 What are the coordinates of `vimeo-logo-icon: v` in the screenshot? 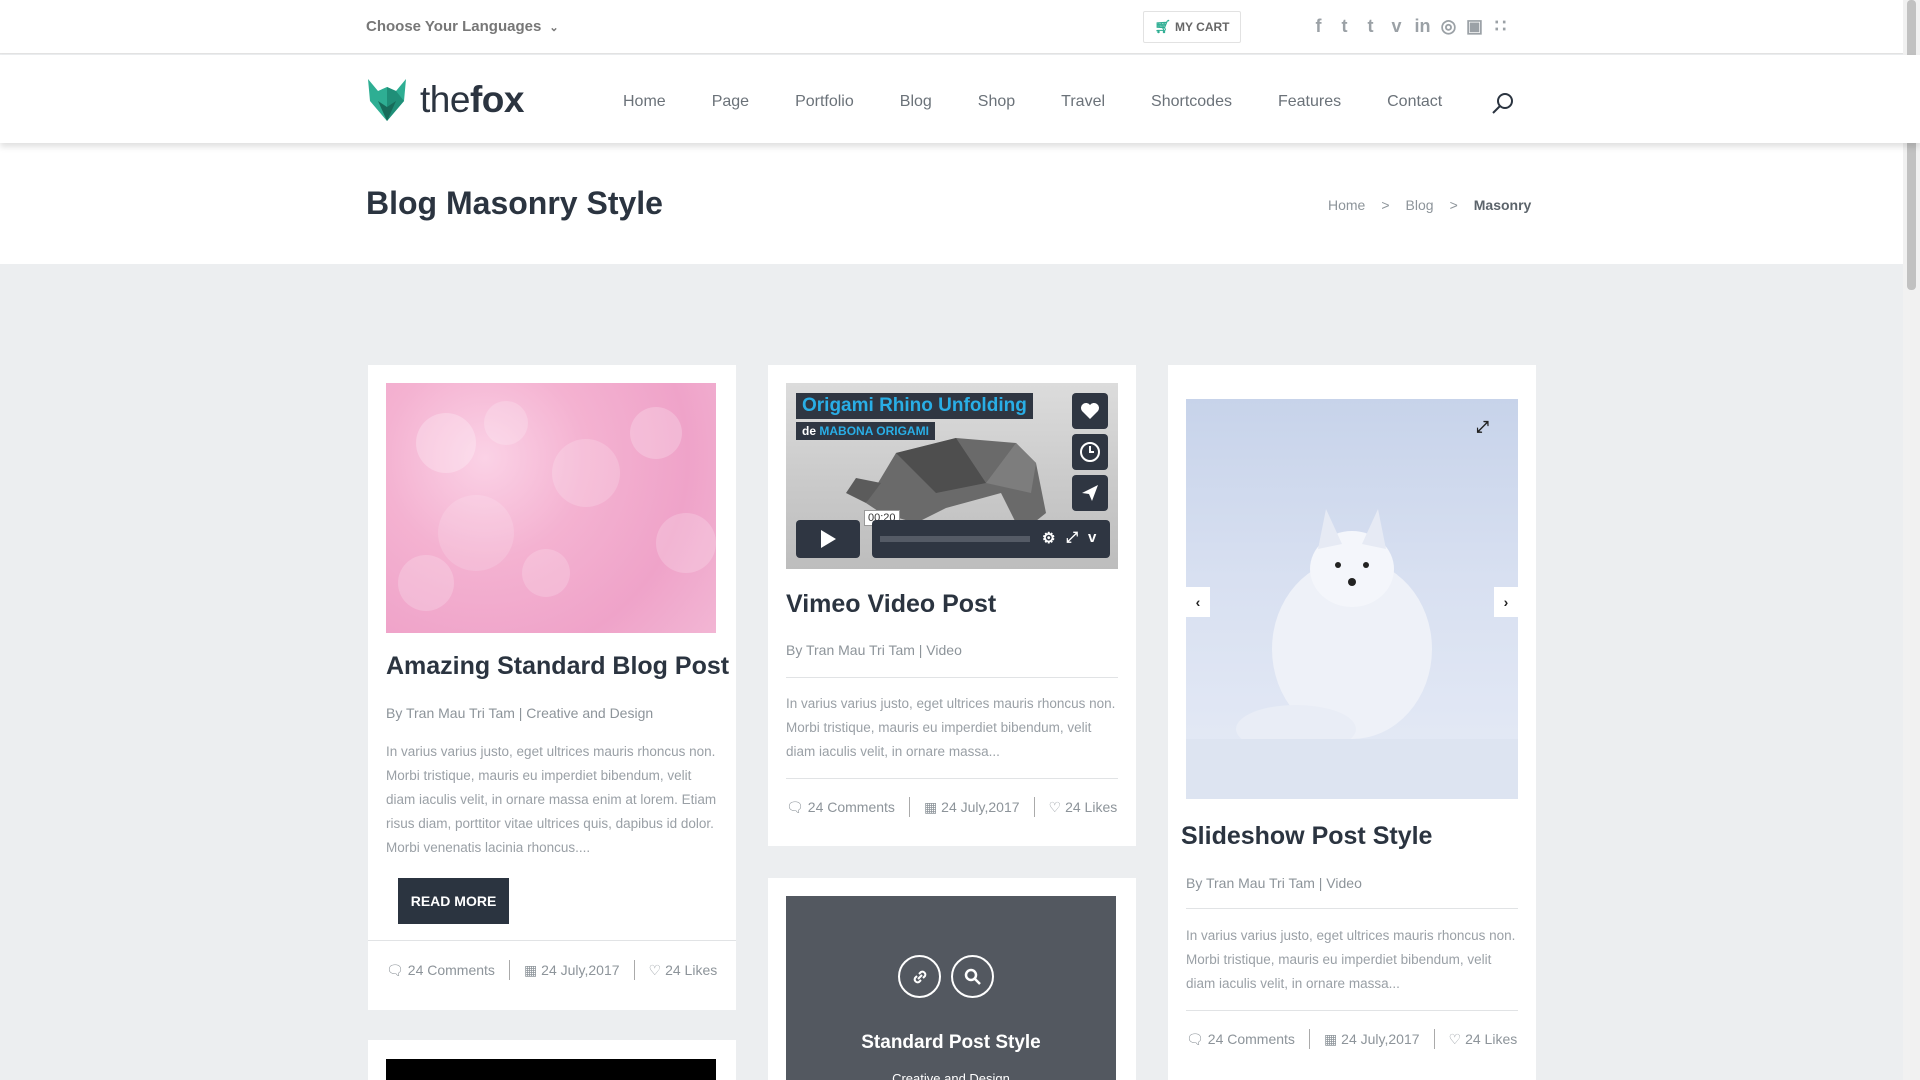 It's located at (1092, 537).